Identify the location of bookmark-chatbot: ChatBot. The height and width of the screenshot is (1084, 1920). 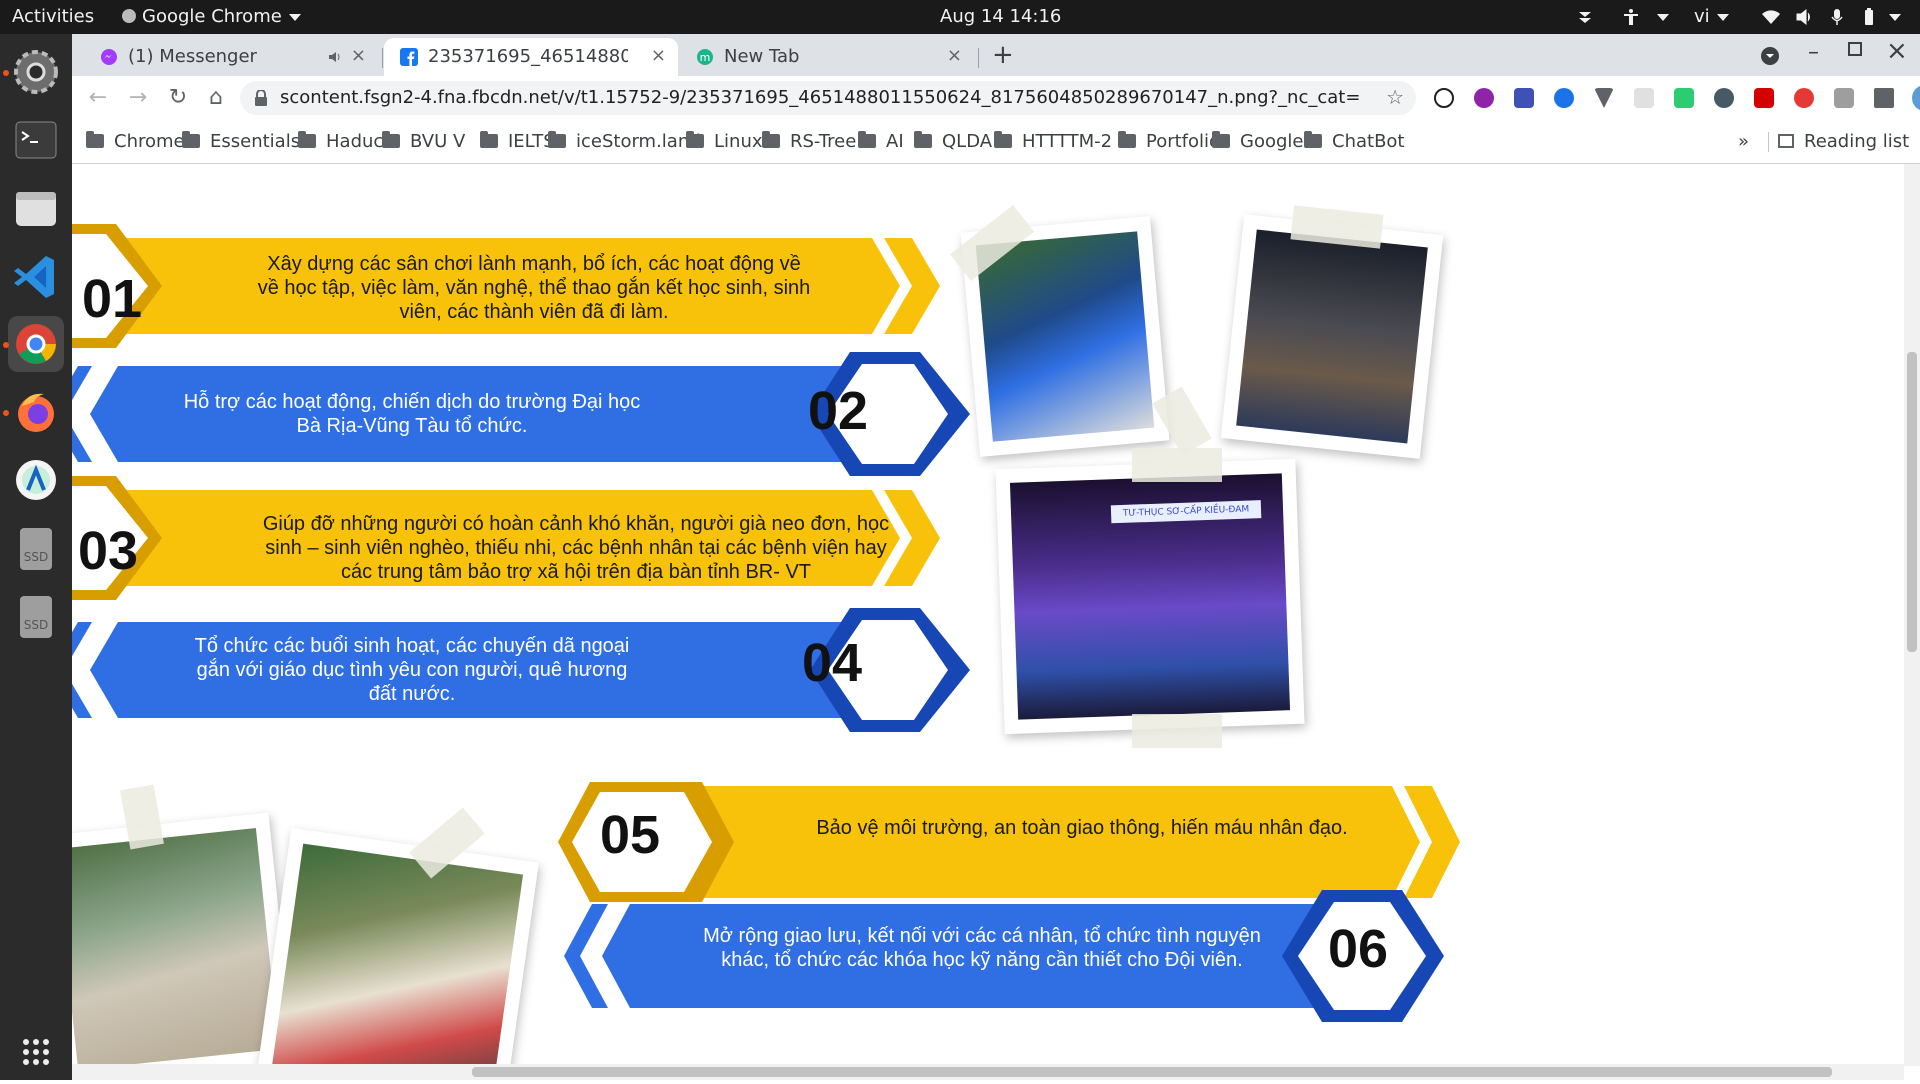
(1354, 142).